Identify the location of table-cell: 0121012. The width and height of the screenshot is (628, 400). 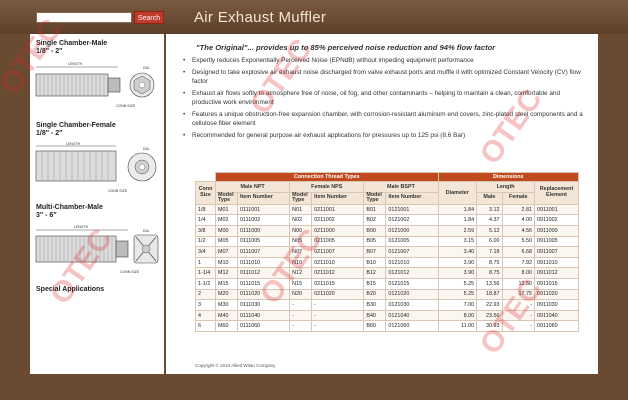
(412, 273).